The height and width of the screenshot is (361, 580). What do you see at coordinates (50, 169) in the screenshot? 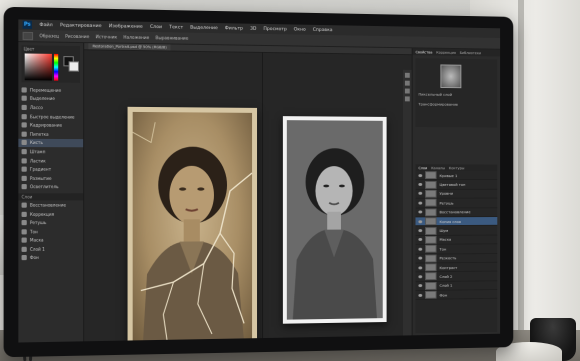
I see `tool-gradient: Градиент` at bounding box center [50, 169].